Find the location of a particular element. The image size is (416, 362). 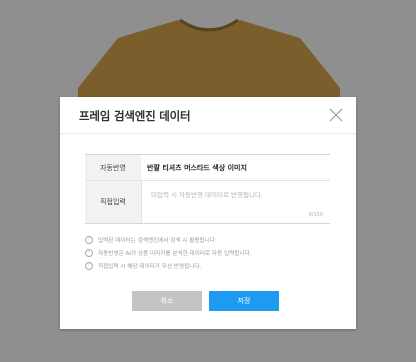

save-button: 저장 is located at coordinates (244, 301).